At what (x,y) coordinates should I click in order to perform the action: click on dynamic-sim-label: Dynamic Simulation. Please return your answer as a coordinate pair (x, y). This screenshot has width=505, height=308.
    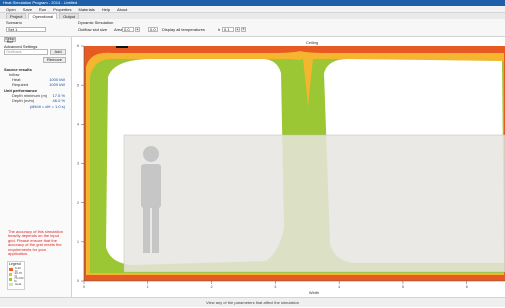
    Looking at the image, I should click on (96, 22).